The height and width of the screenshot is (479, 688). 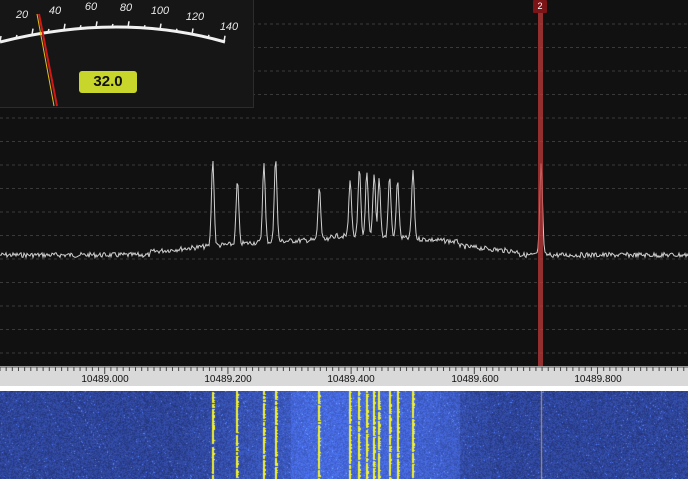 What do you see at coordinates (229, 27) in the screenshot?
I see `meter-scale-label: 140` at bounding box center [229, 27].